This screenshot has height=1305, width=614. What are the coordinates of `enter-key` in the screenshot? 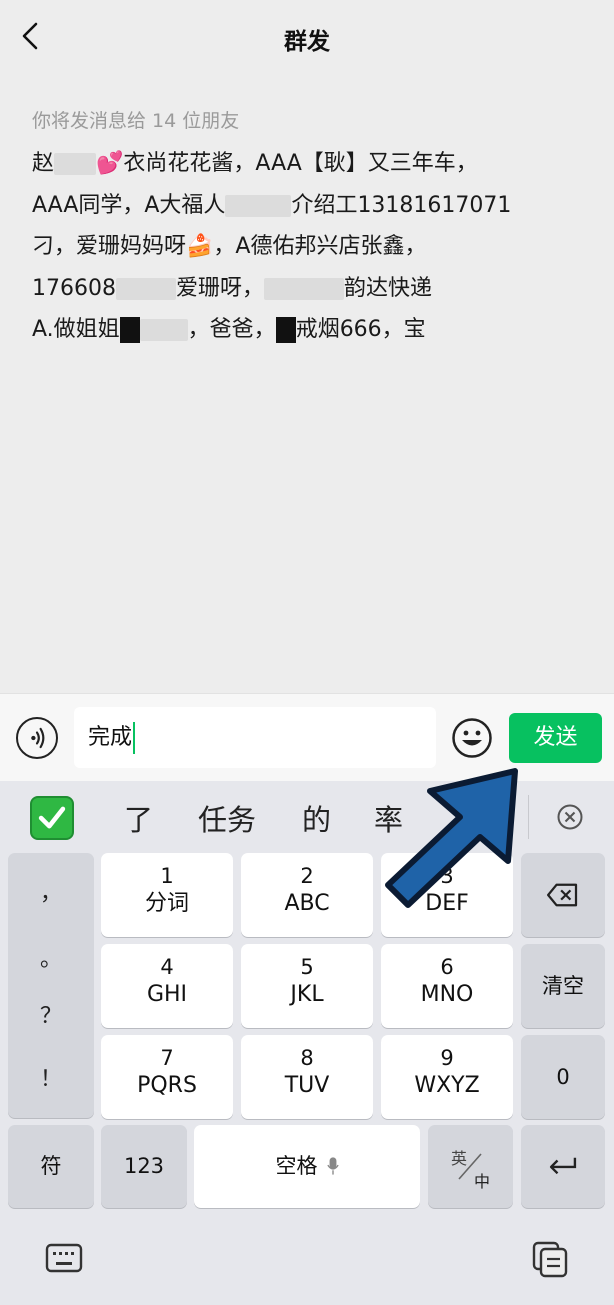 It's located at (563, 1166).